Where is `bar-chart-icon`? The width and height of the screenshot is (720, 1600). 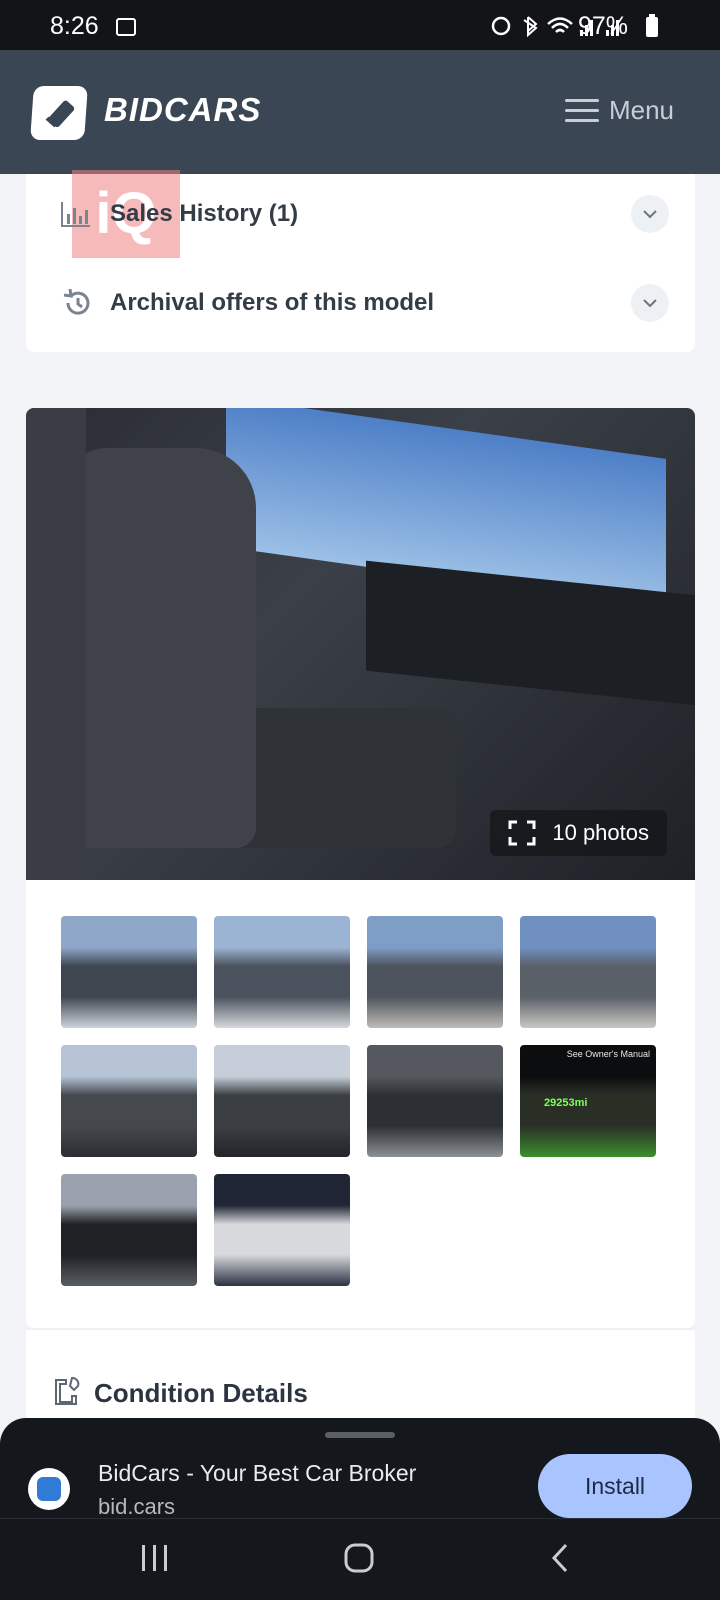 bar-chart-icon is located at coordinates (75, 214).